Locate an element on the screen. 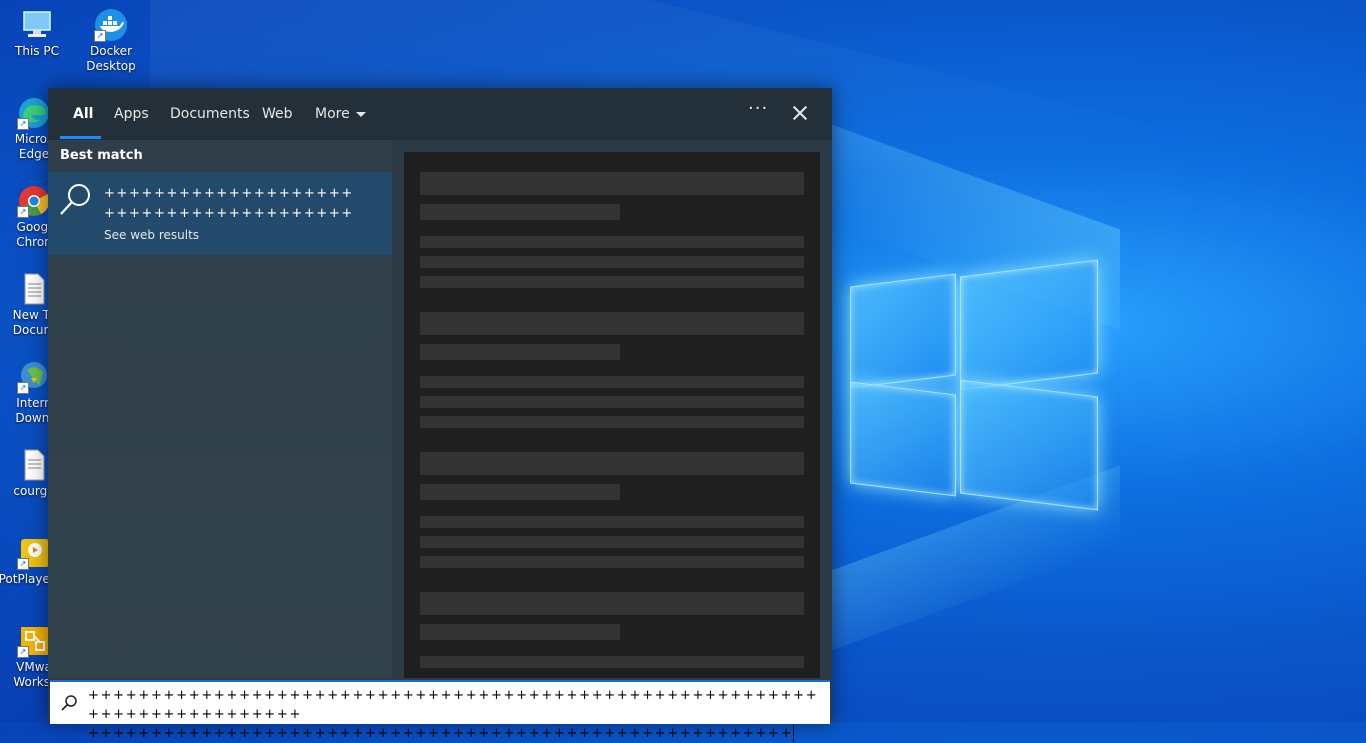  text-caret is located at coordinates (794, 733).